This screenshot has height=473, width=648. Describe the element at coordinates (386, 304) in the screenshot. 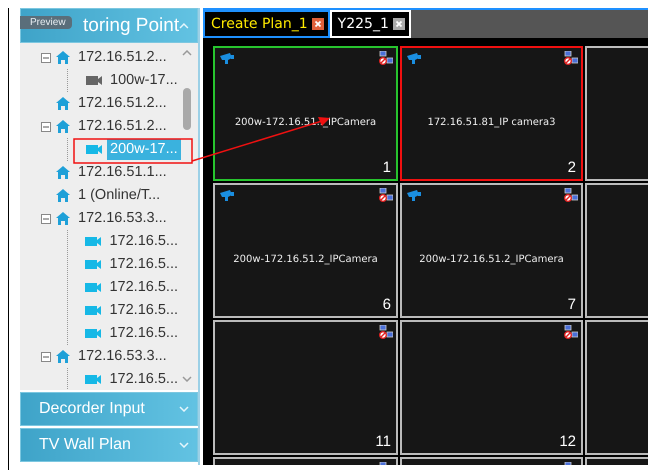

I see `window-number: 6` at that location.